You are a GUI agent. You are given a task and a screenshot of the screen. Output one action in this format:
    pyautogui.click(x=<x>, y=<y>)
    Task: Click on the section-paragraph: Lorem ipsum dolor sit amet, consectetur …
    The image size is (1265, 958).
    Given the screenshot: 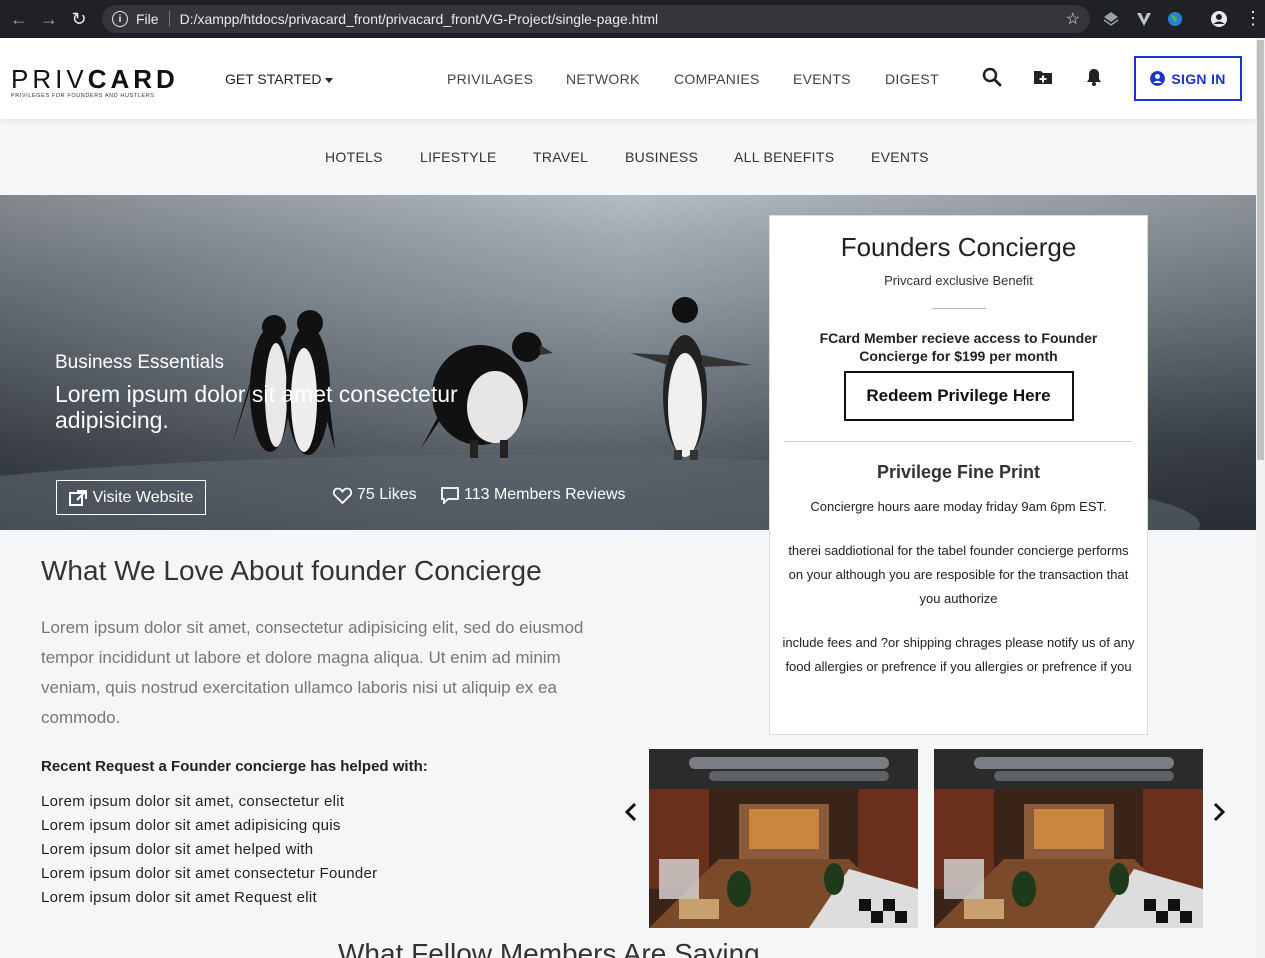 What is the action you would take?
    pyautogui.click(x=312, y=672)
    